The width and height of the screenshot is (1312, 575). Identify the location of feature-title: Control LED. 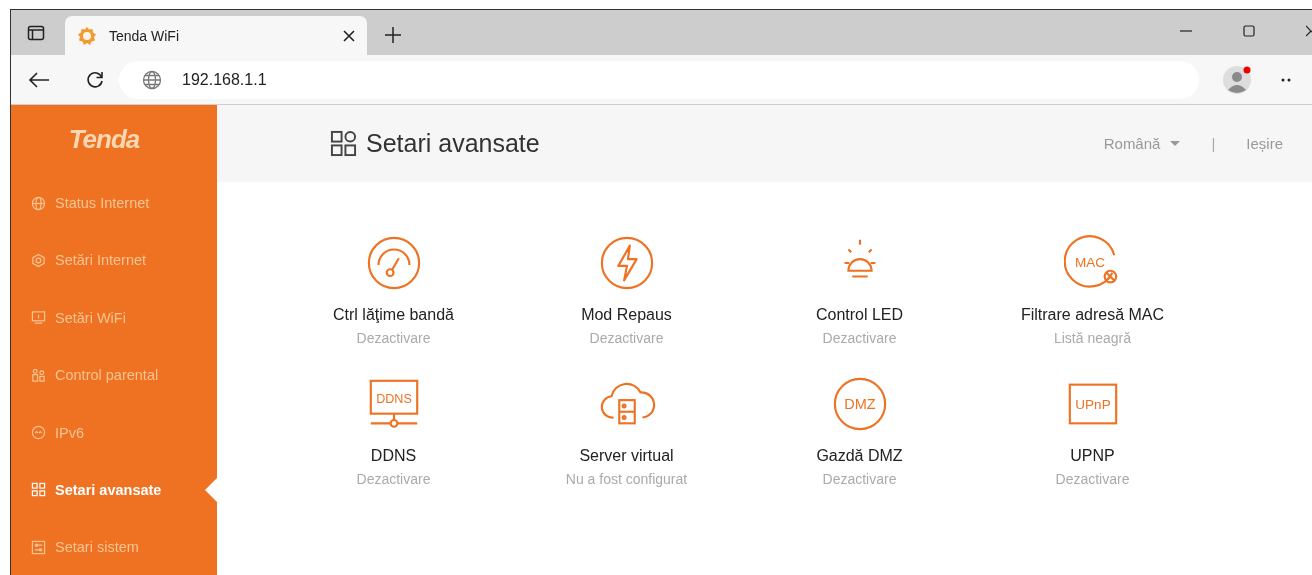
(859, 315).